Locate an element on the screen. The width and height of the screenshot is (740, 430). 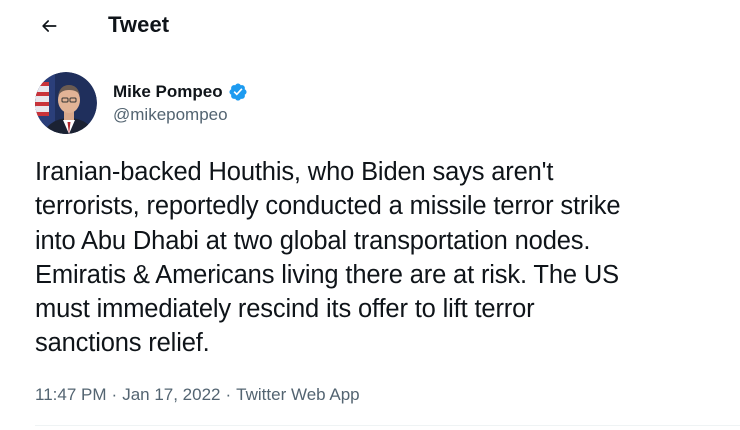
avatar is located at coordinates (66, 103).